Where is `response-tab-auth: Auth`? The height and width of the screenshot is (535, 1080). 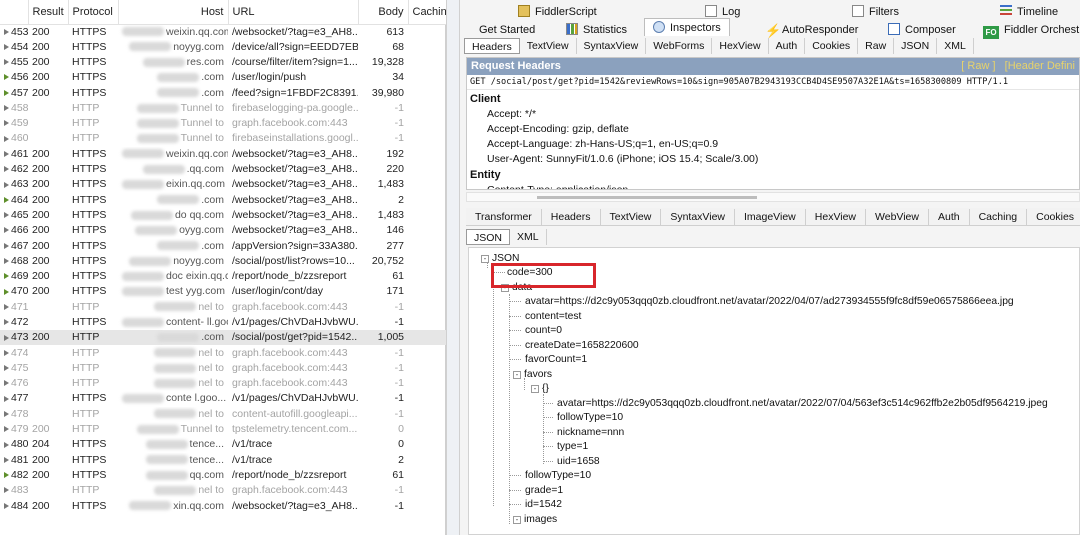 response-tab-auth: Auth is located at coordinates (949, 217).